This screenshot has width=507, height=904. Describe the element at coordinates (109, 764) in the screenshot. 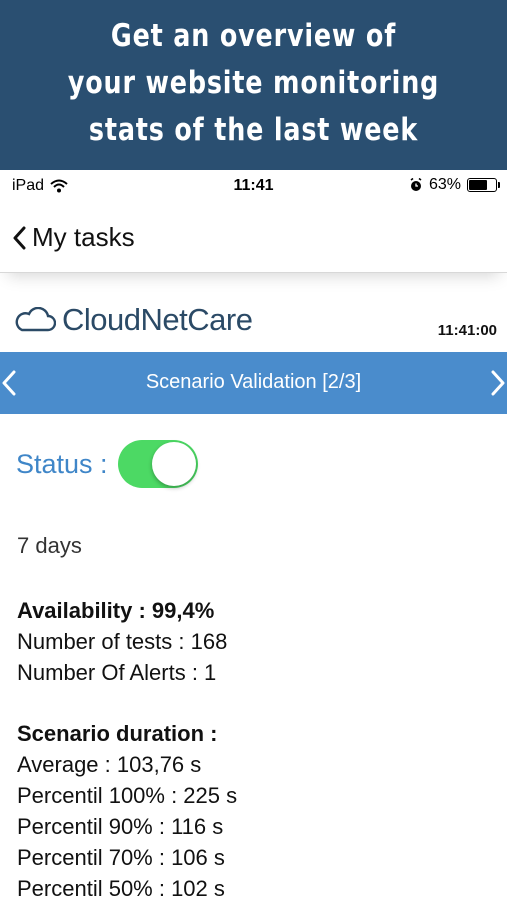

I see `average-duration-stat: Average : 103,76 s` at that location.